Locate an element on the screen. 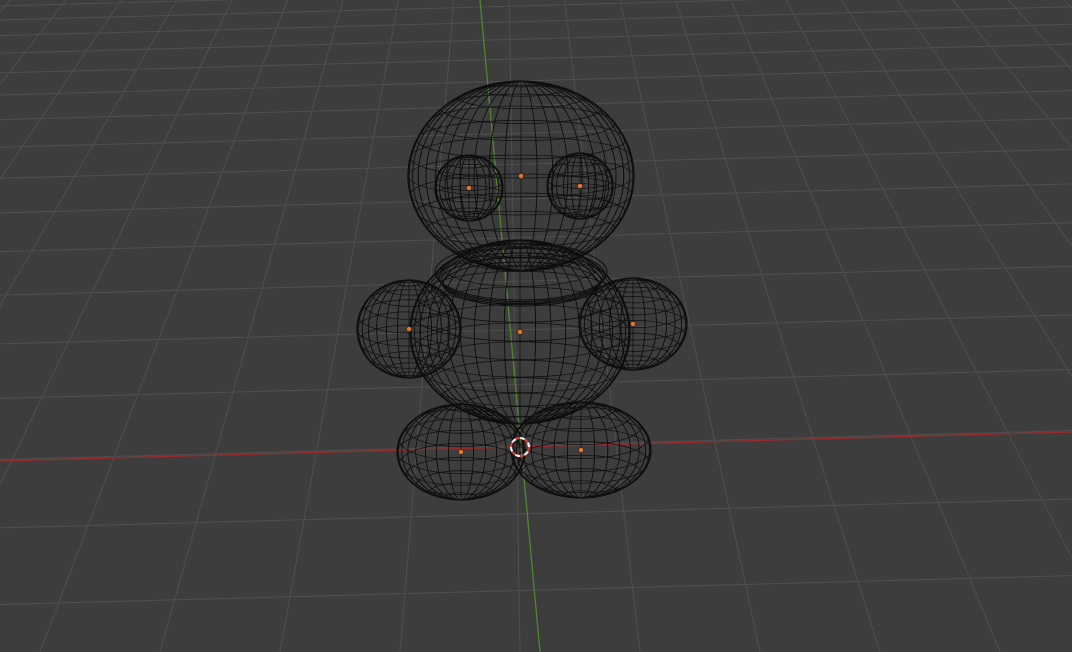  foot-right-origin-dot is located at coordinates (581, 450).